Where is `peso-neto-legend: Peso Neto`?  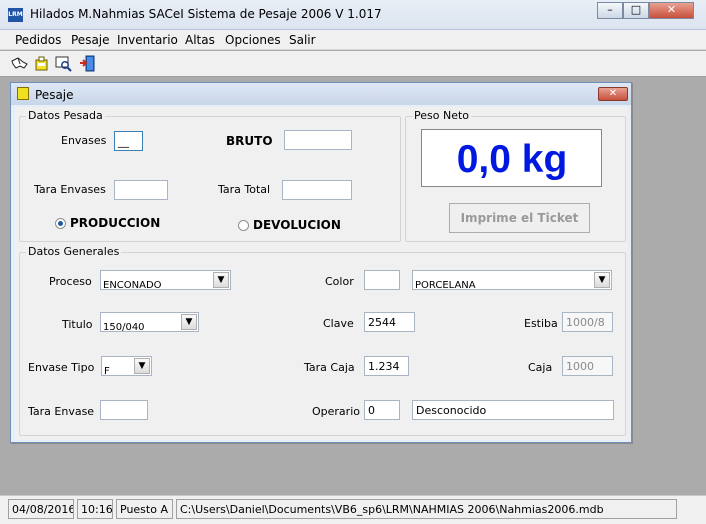 peso-neto-legend: Peso Neto is located at coordinates (442, 115).